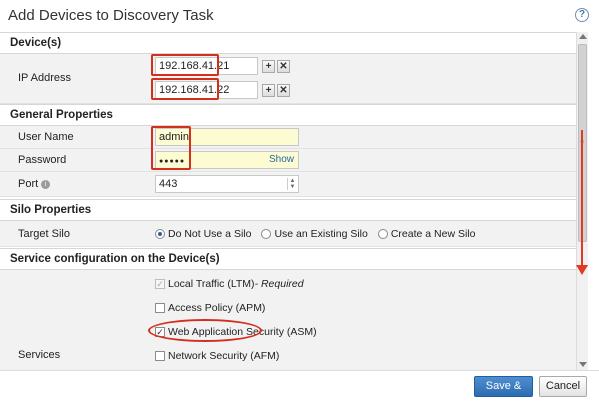 This screenshot has height=402, width=599. I want to click on radio-do-not-use-silo, so click(160, 234).